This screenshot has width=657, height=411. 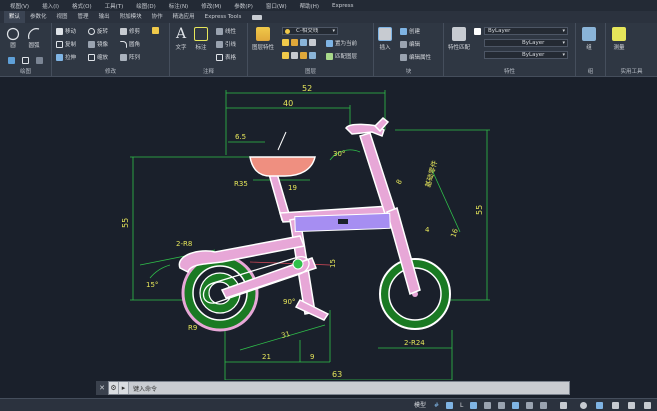 I want to click on move-button: 移动, so click(x=66, y=31).